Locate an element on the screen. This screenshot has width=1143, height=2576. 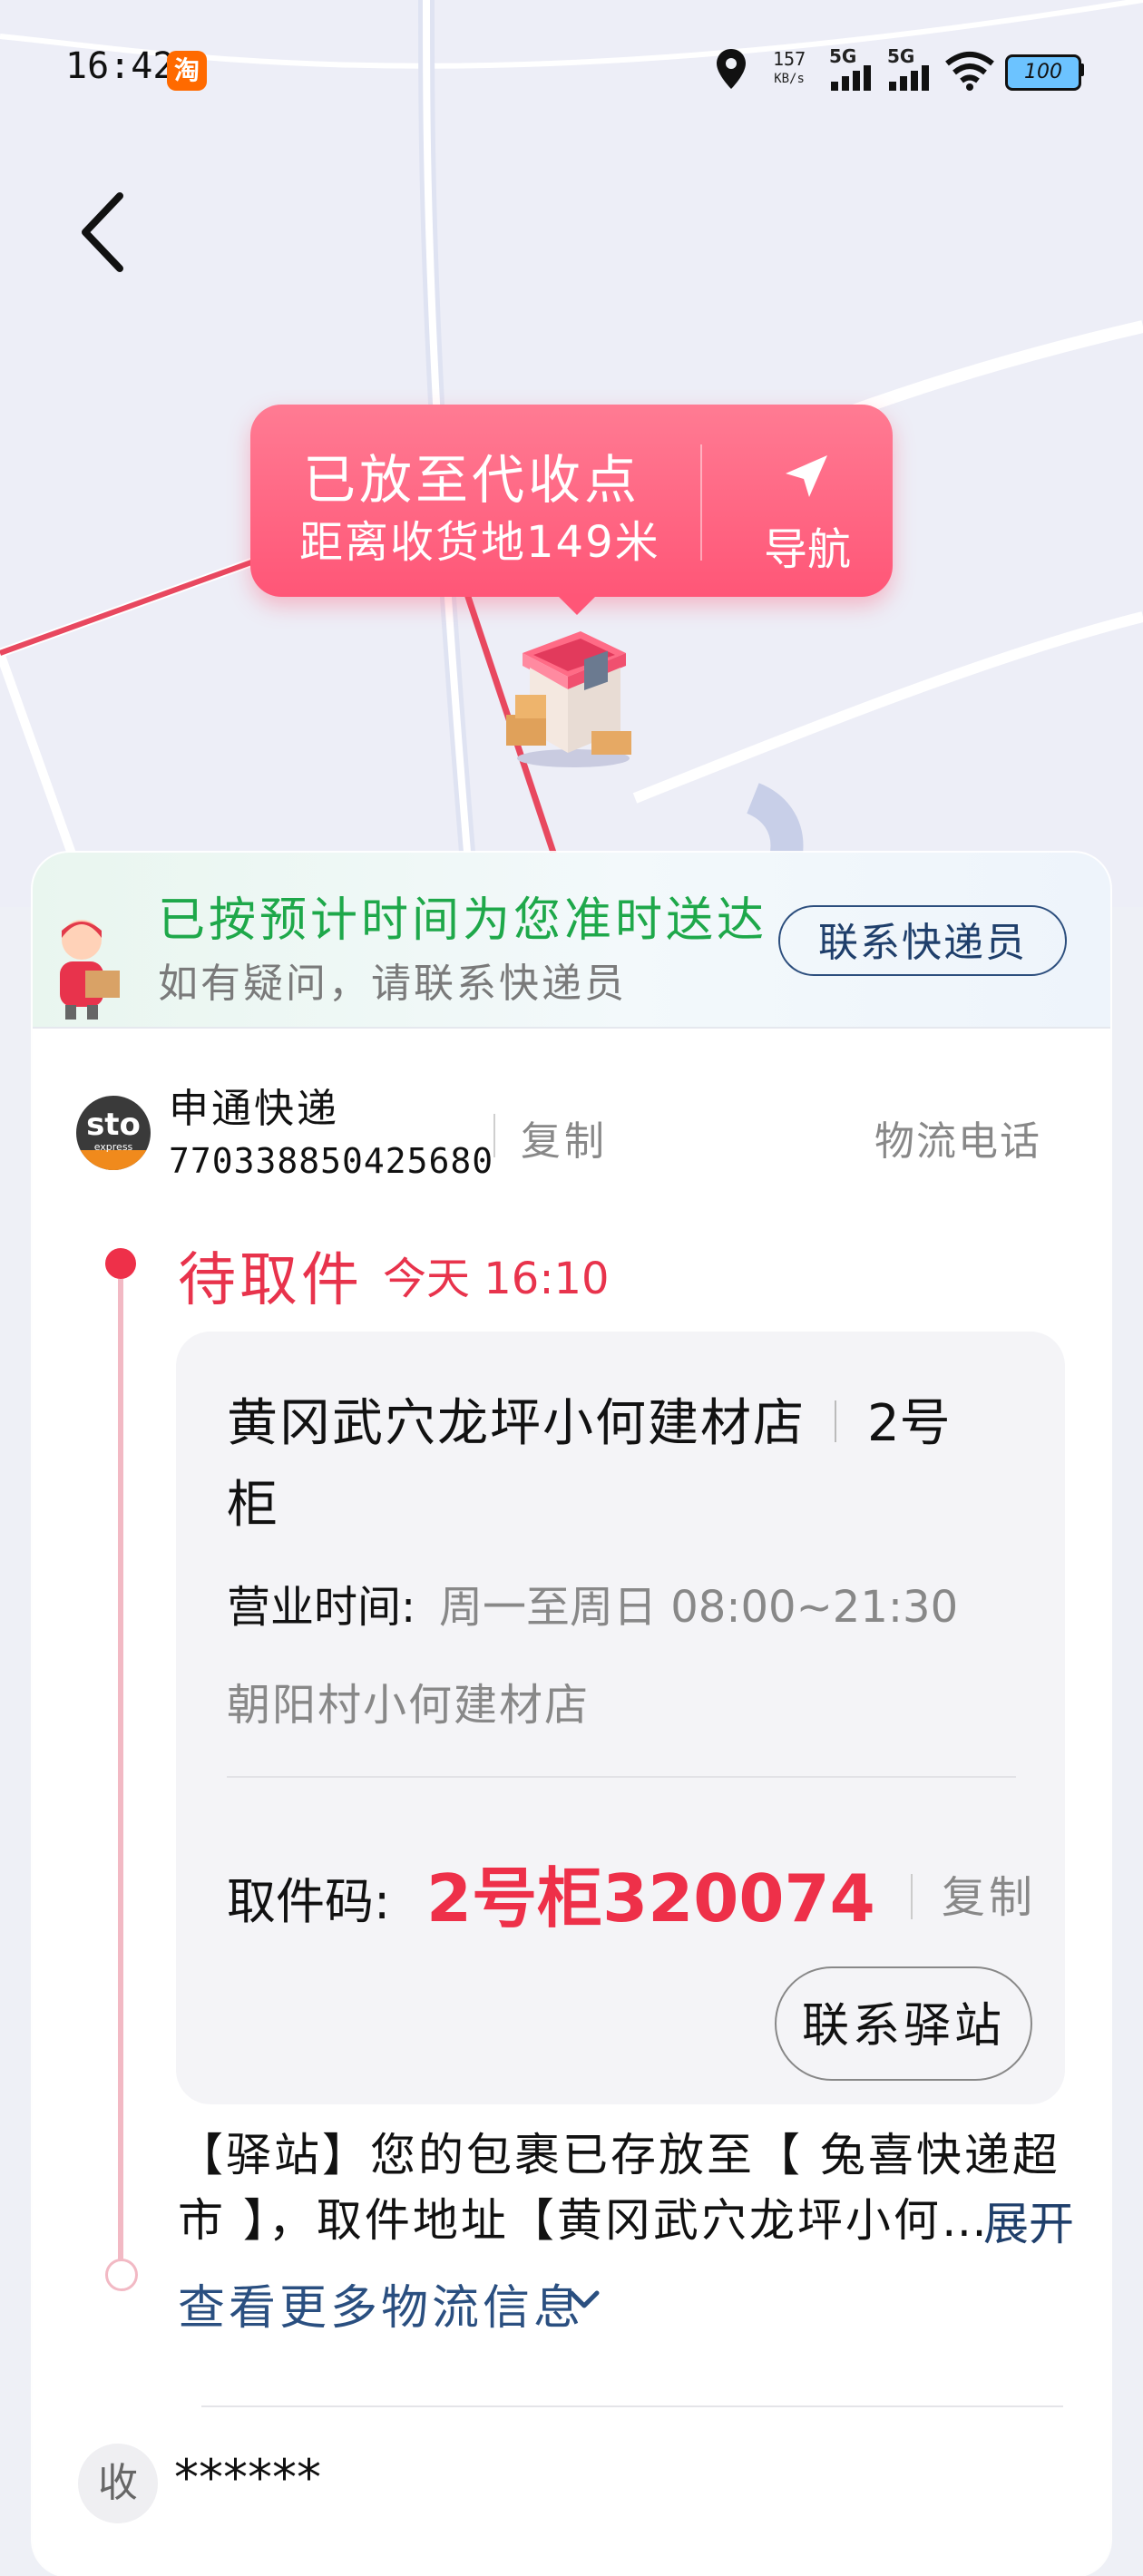
business-hours-label: 营业时间: is located at coordinates (321, 1607).